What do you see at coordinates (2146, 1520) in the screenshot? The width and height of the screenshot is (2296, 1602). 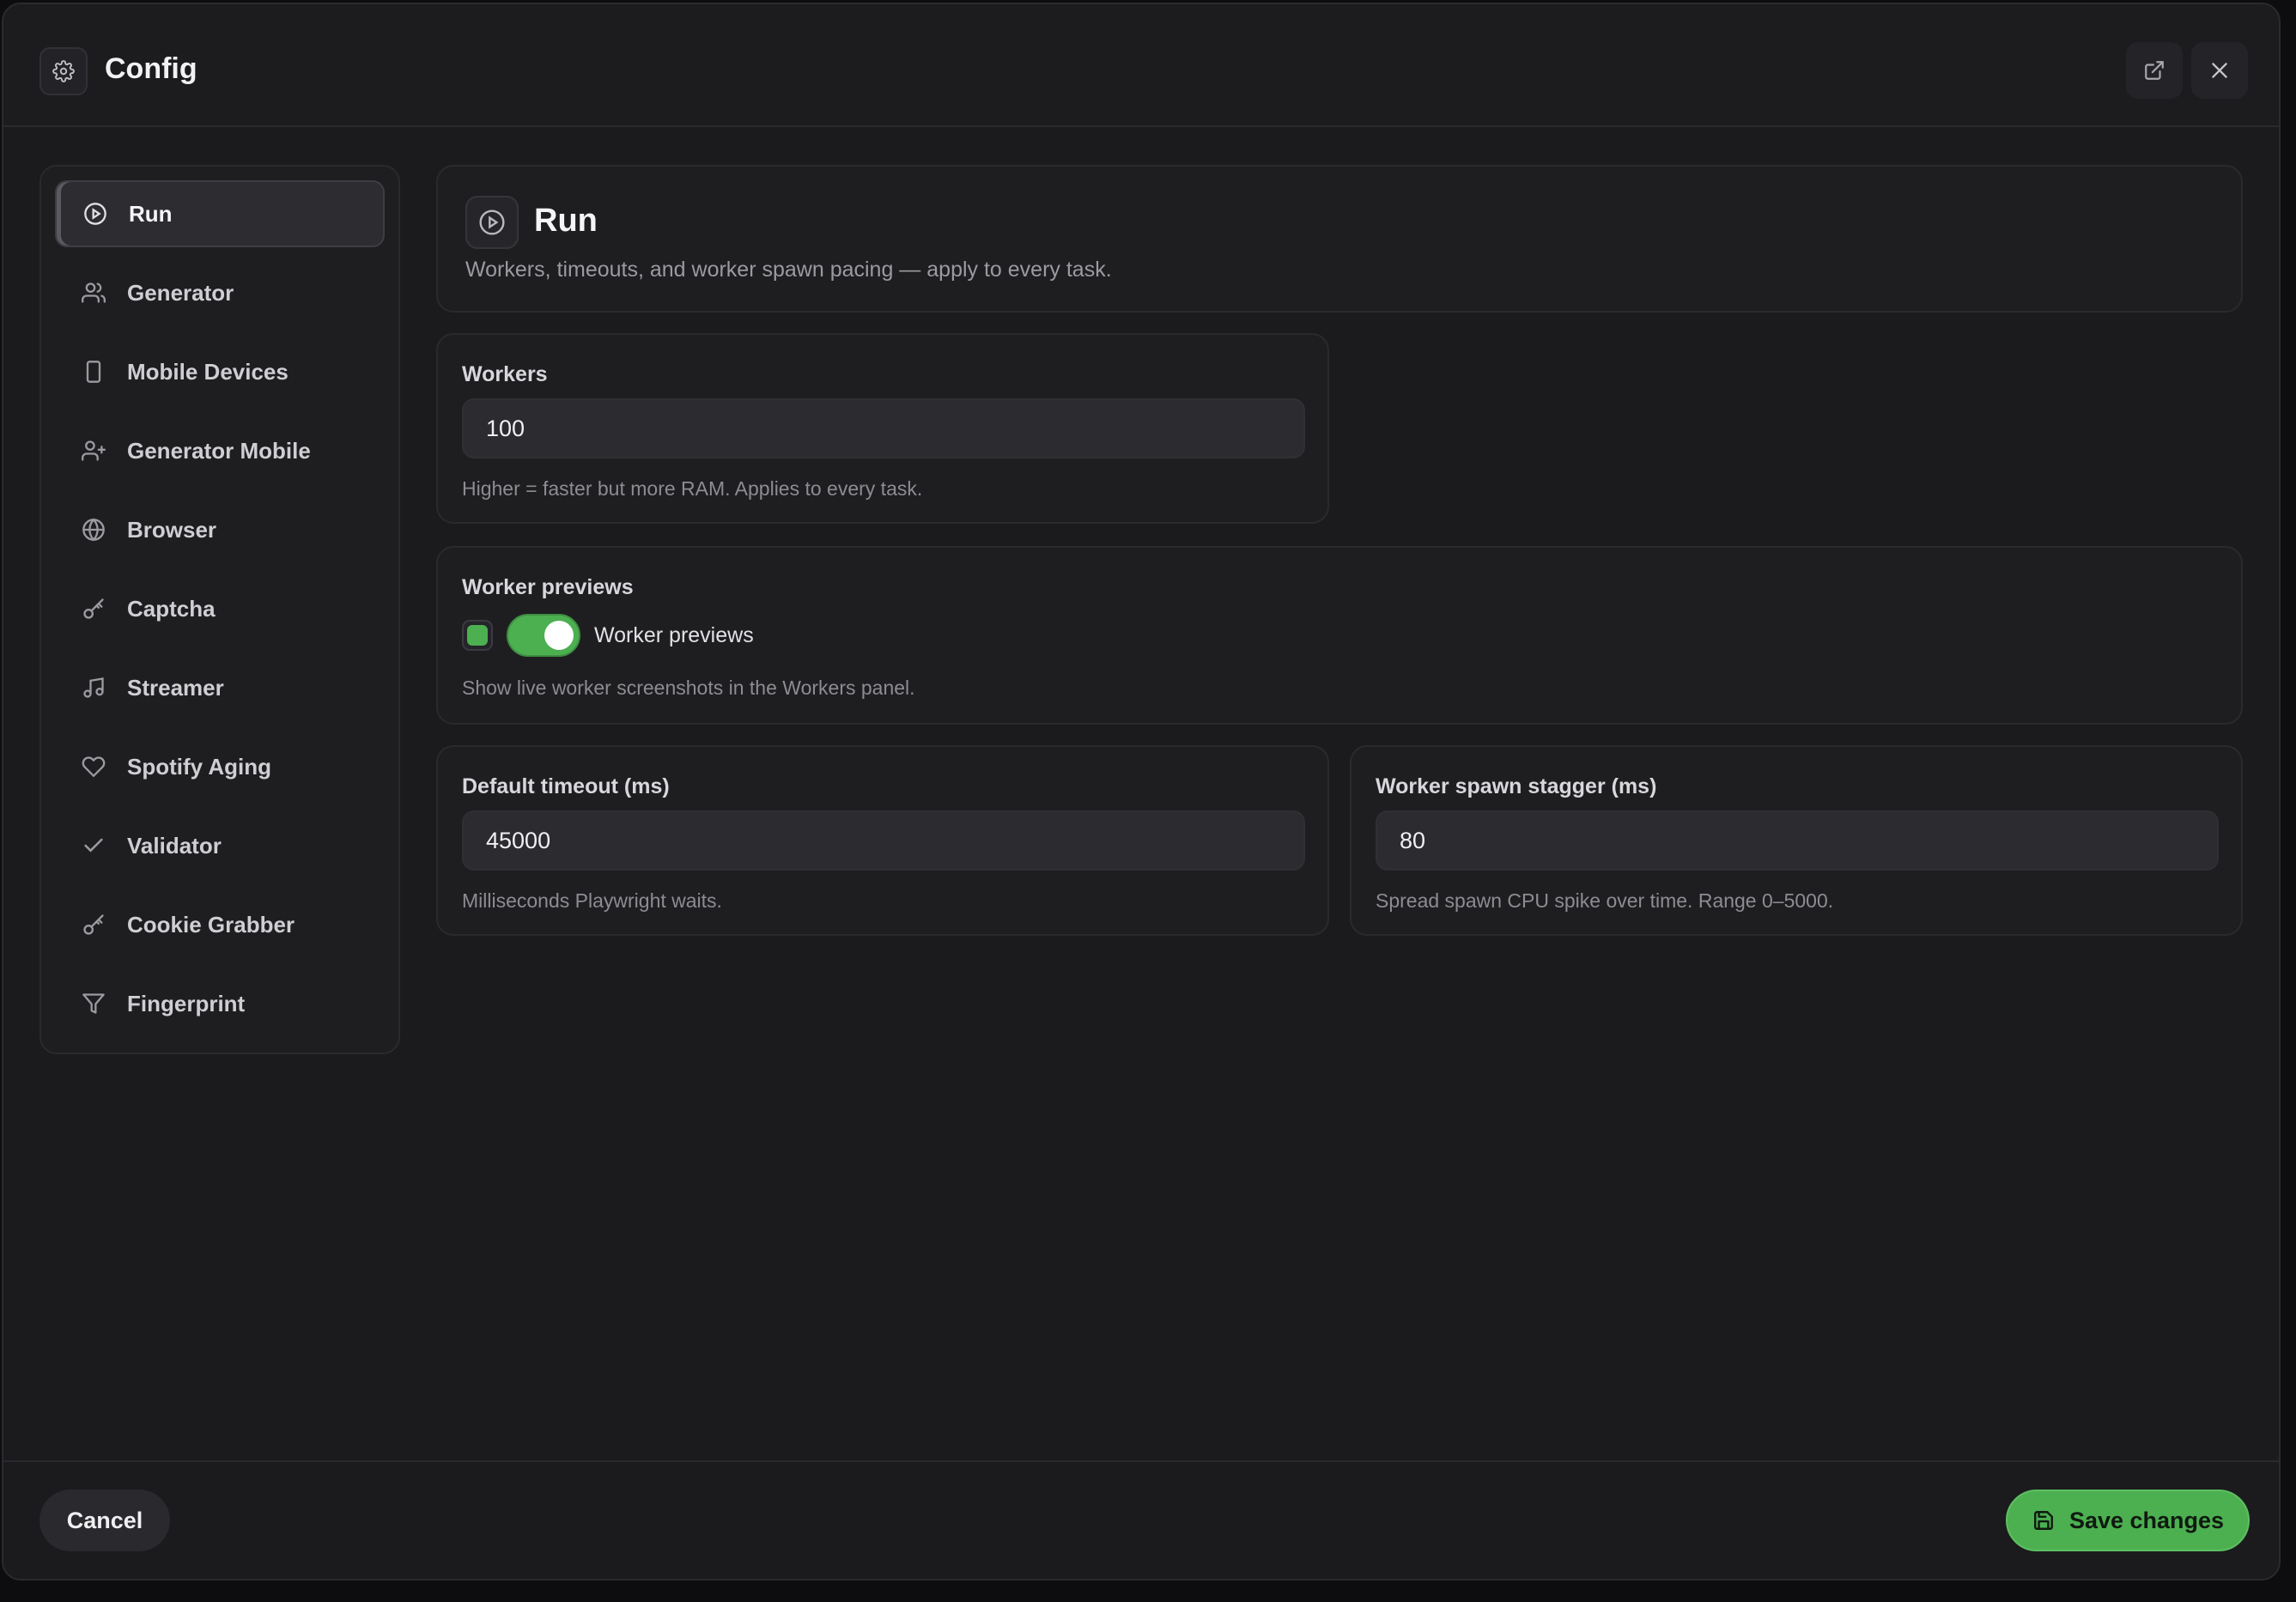 I see `save-button-label: Save changes` at bounding box center [2146, 1520].